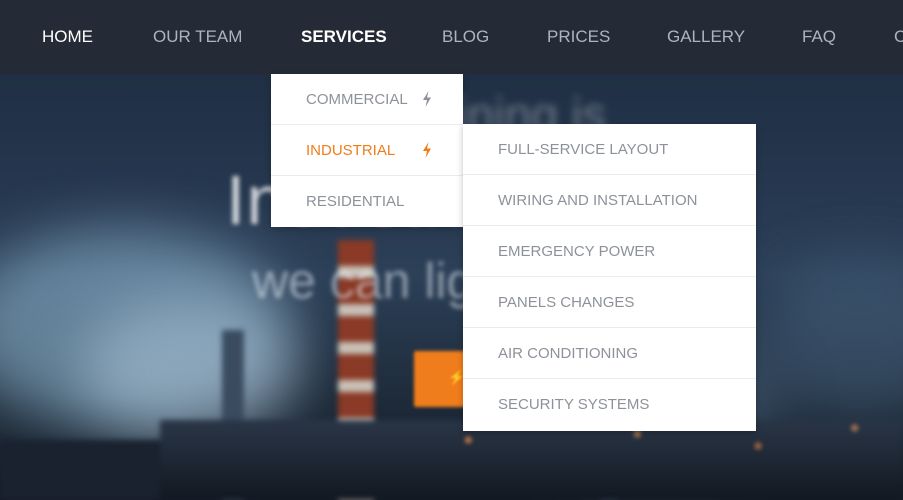 This screenshot has height=500, width=903. What do you see at coordinates (898, 37) in the screenshot?
I see `nav-item-contacts: C` at bounding box center [898, 37].